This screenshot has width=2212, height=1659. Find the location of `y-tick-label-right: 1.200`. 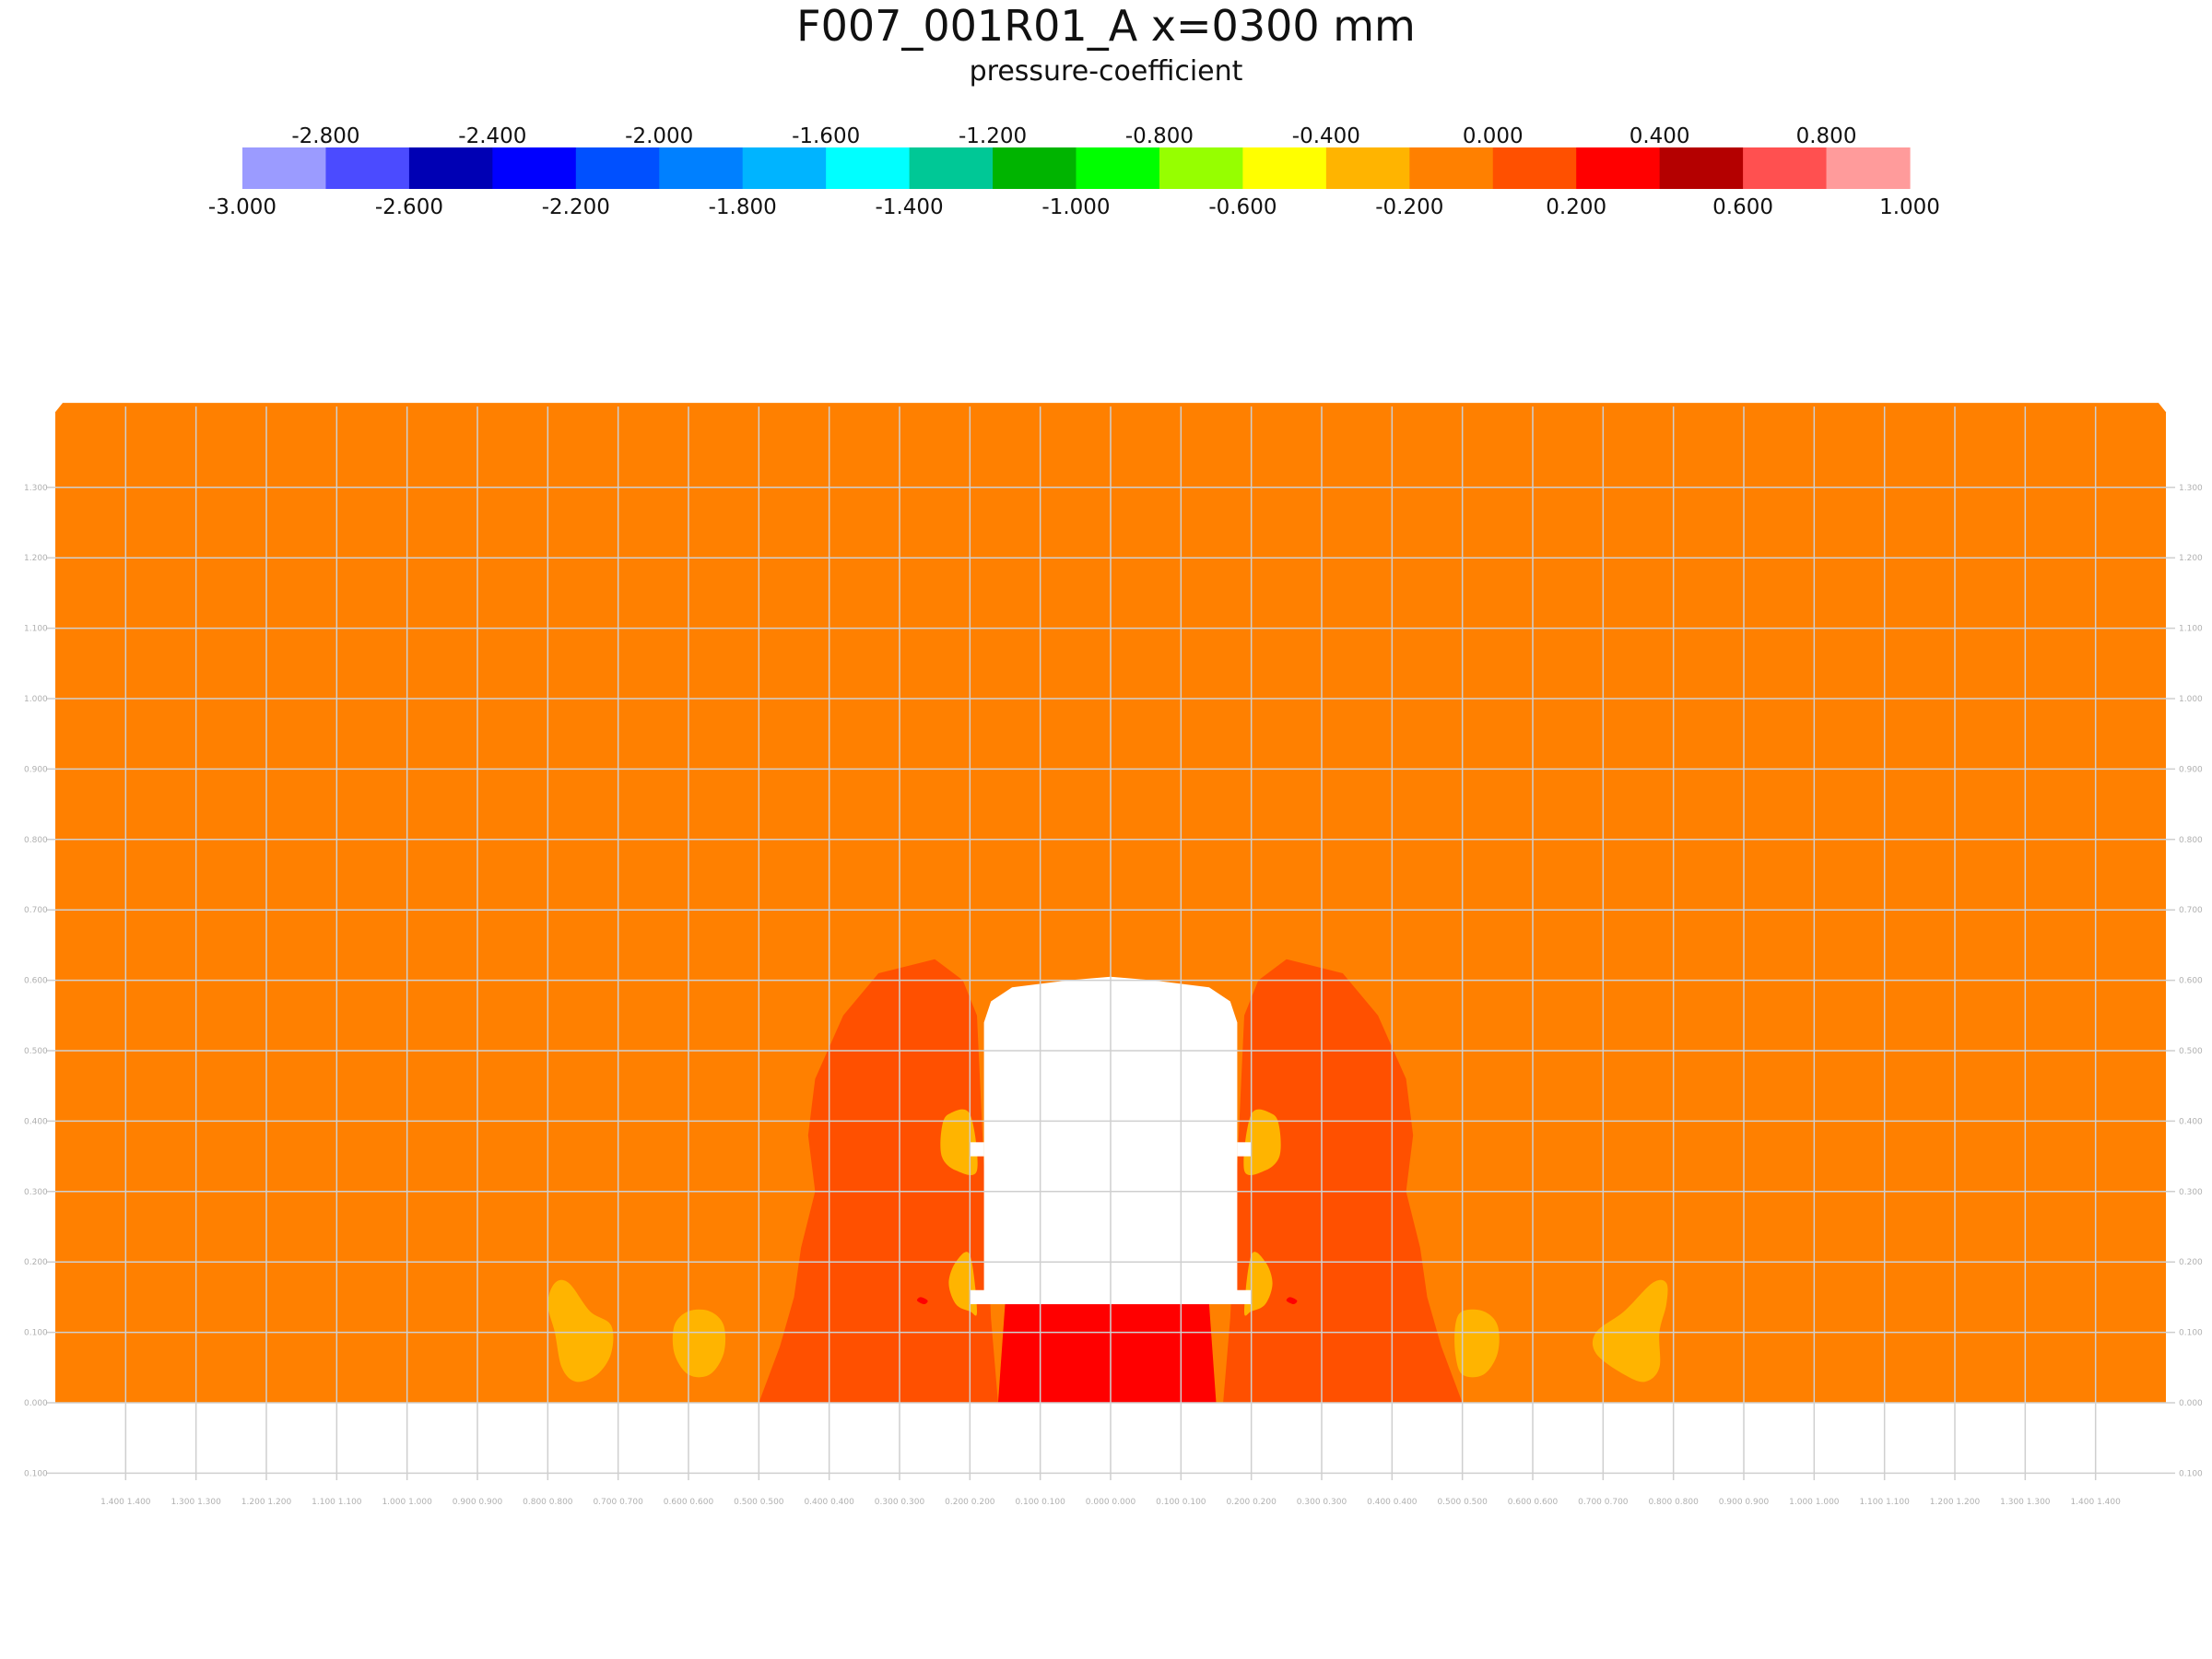

y-tick-label-right: 1.200 is located at coordinates (2191, 558).